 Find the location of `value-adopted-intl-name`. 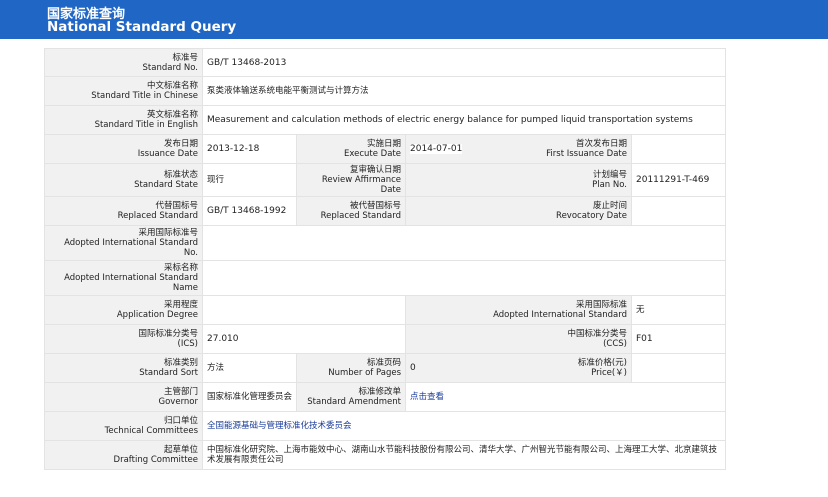

value-adopted-intl-name is located at coordinates (464, 278).